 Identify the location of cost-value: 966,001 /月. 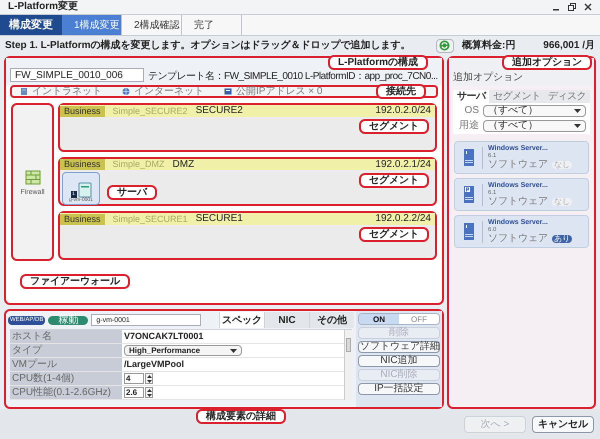
(569, 45).